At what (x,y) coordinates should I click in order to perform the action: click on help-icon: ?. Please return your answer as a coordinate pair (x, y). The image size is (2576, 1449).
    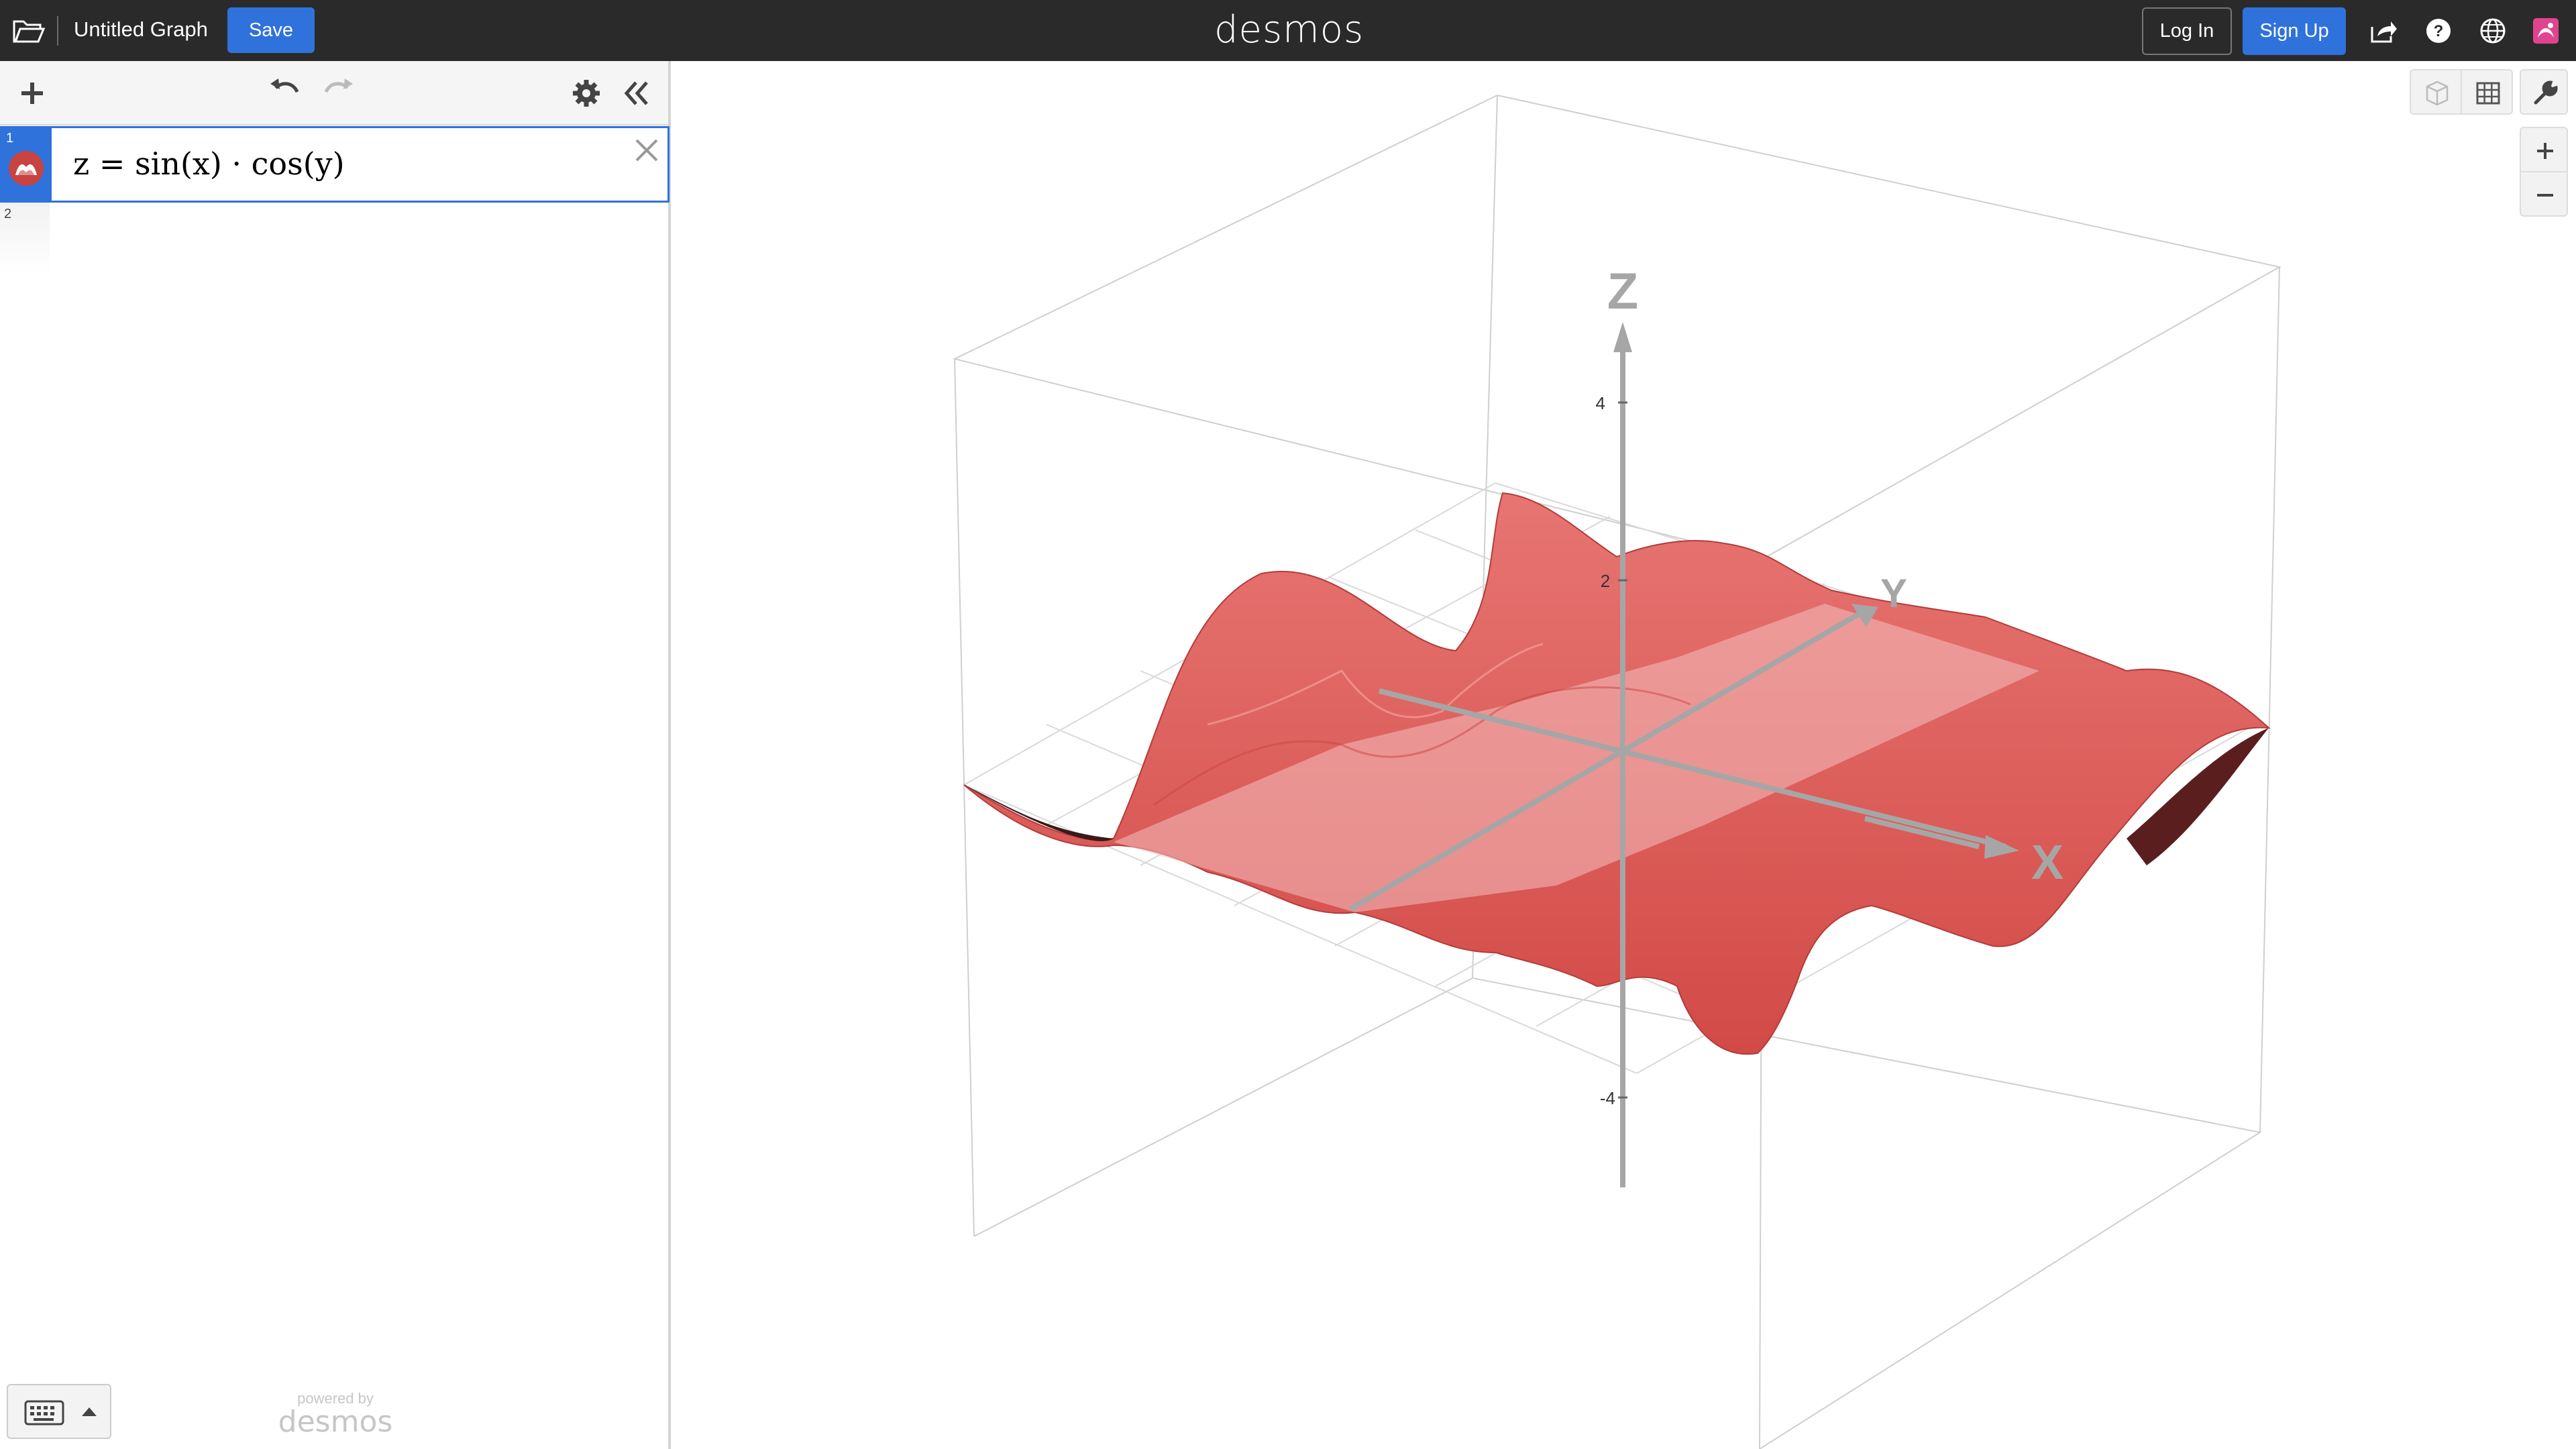
    Looking at the image, I should click on (2438, 31).